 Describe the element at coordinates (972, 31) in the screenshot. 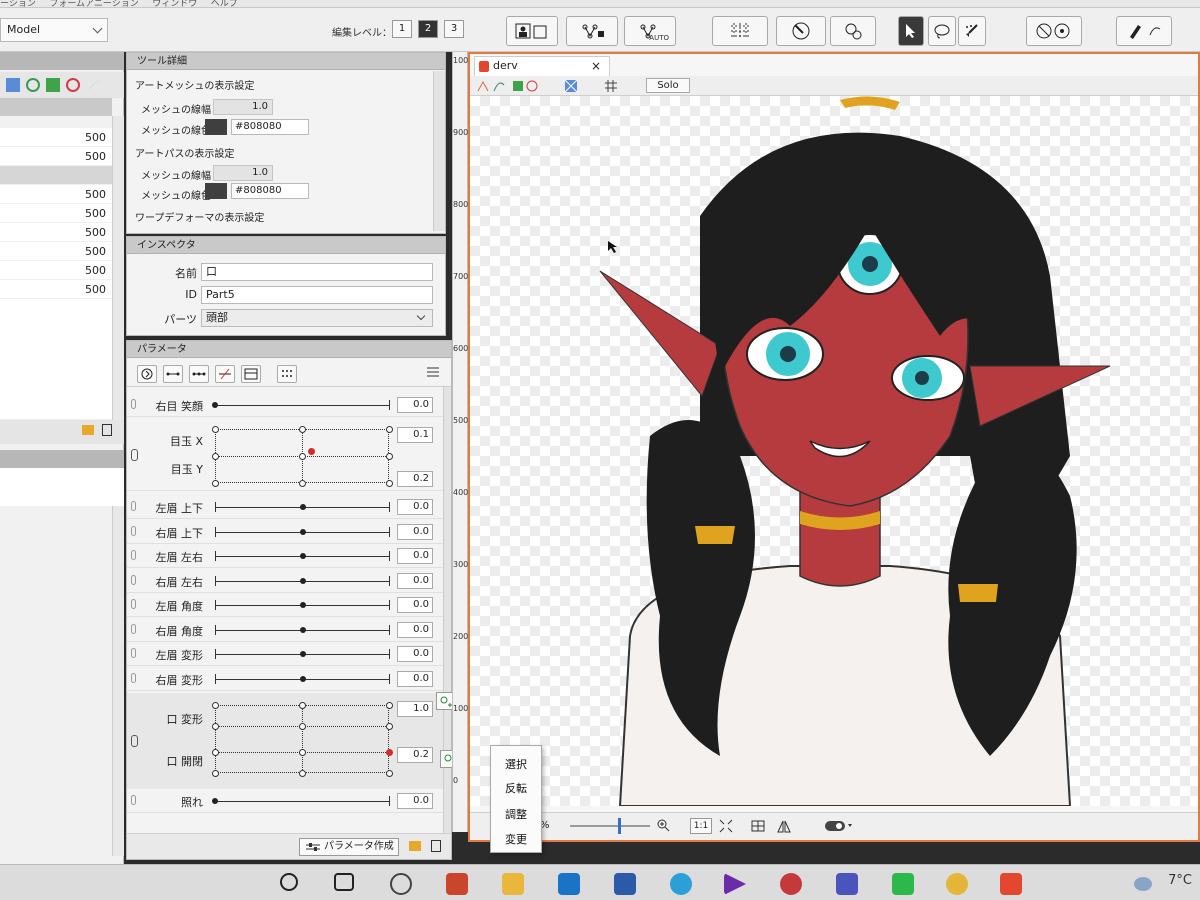

I see `brush-select-button` at that location.